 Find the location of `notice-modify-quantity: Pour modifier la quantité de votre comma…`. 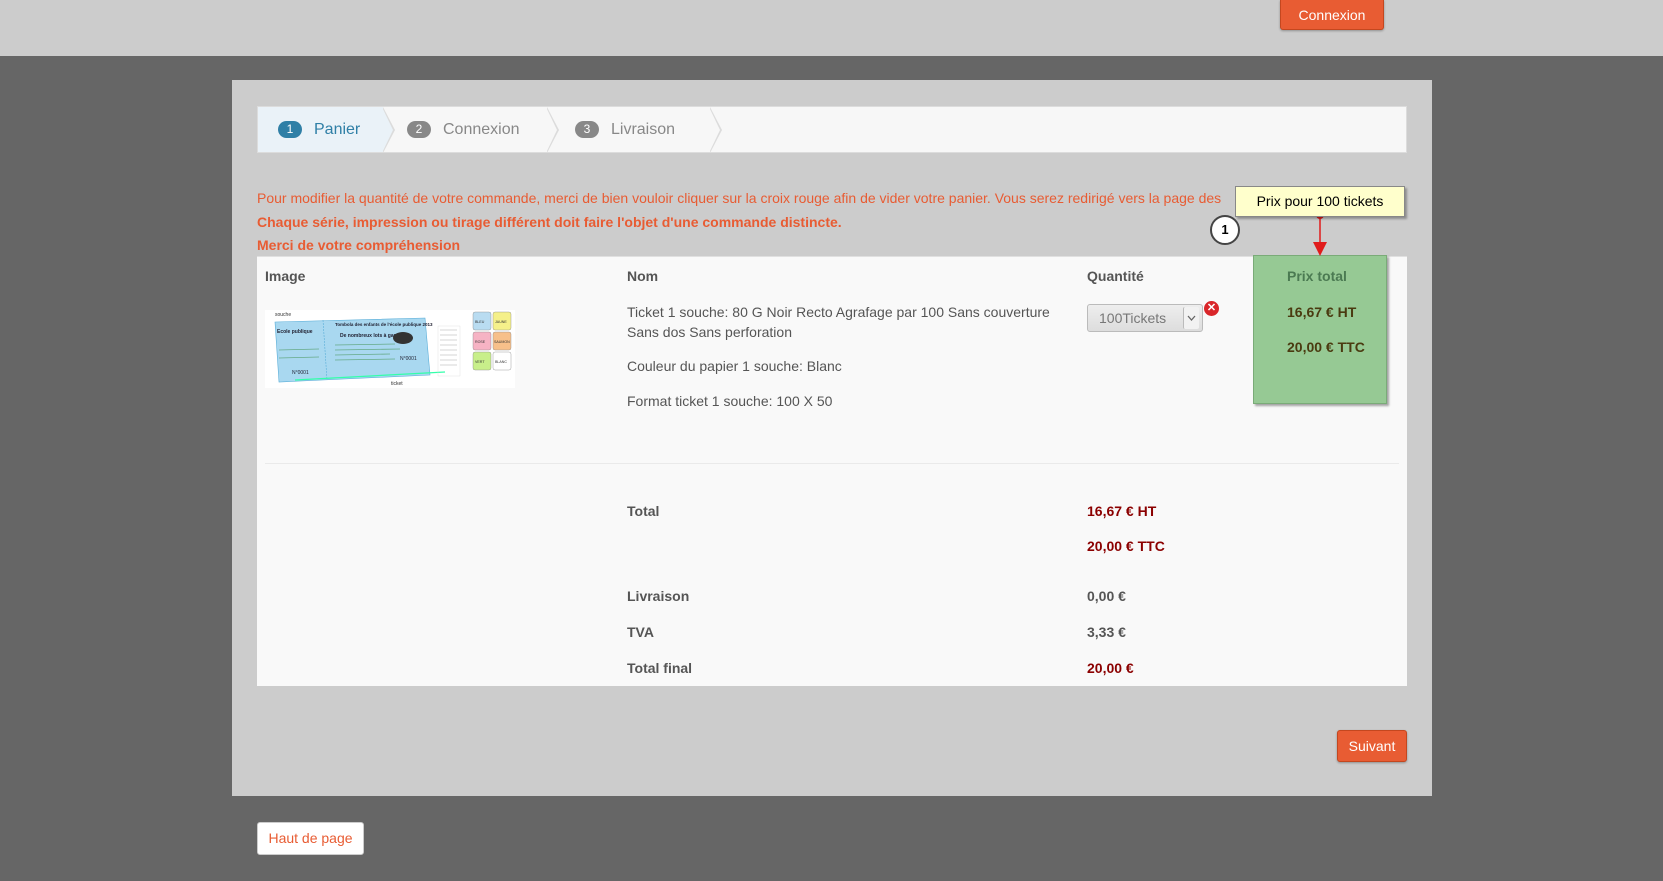

notice-modify-quantity: Pour modifier la quantité de votre comma… is located at coordinates (739, 198).